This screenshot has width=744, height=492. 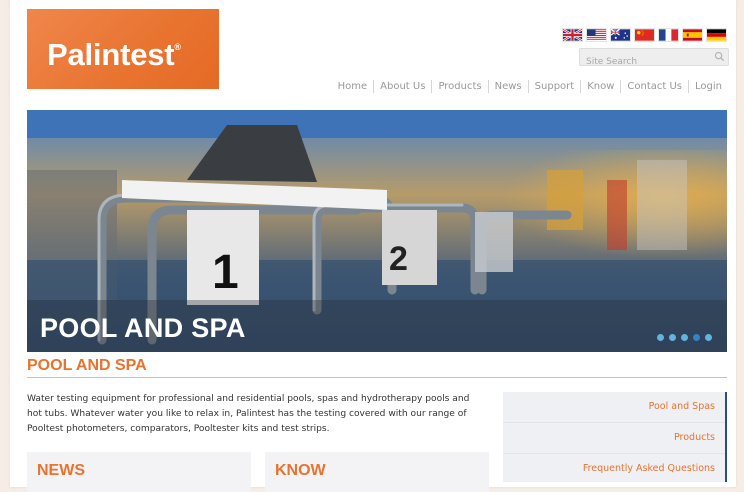 I want to click on sidebar-link-pool-and-spas: Pool and Spas, so click(x=614, y=407).